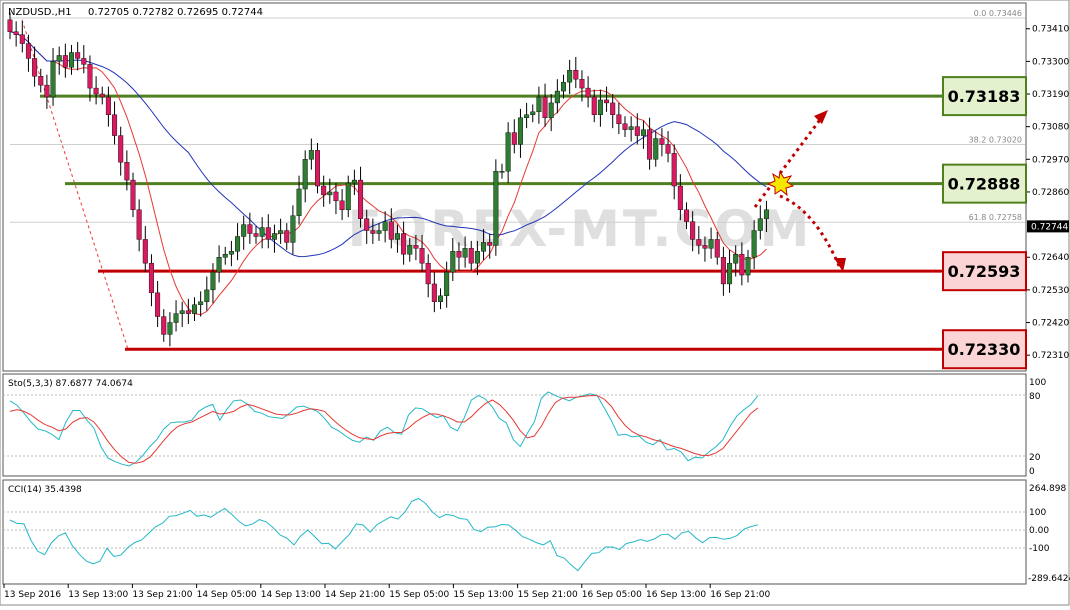 The image size is (1070, 610). I want to click on stoch-tick-0: 0, so click(1032, 472).